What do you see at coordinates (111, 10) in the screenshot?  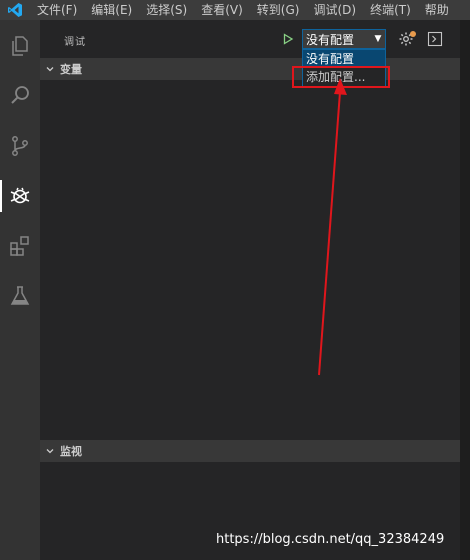 I see `menu-edit: 编辑(E)` at bounding box center [111, 10].